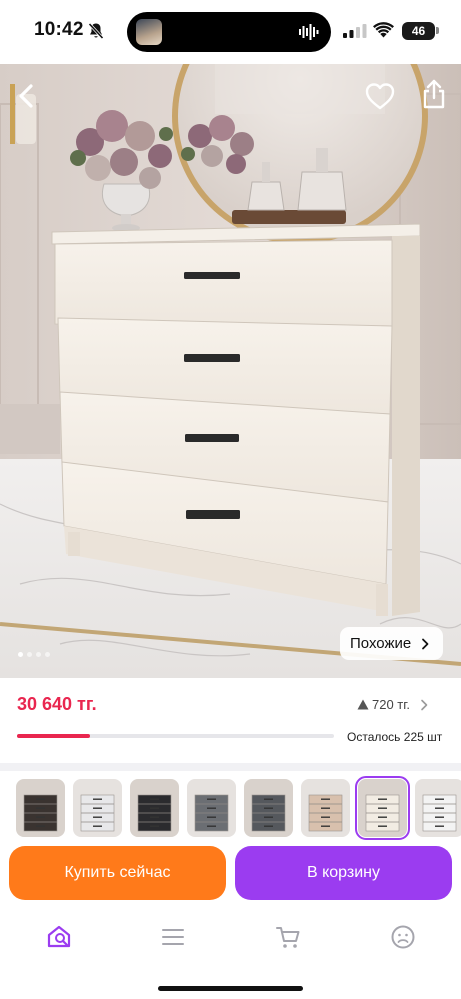  I want to click on profile-icon, so click(403, 937).